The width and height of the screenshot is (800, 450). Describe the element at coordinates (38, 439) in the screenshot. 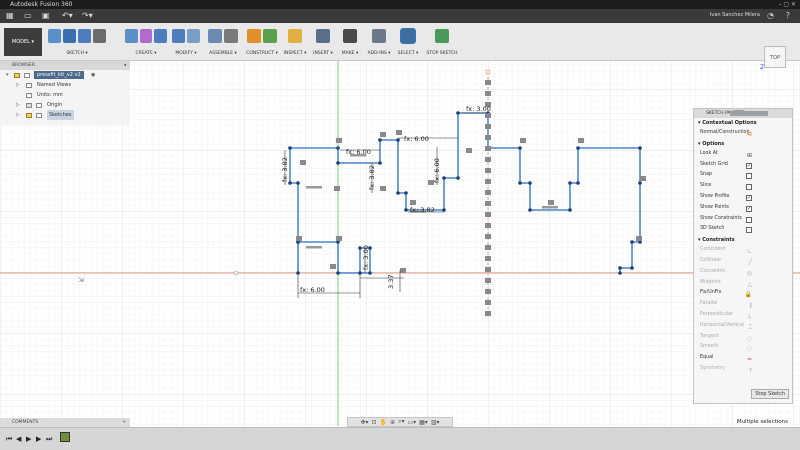

I see `timeline-forward-button: ▶` at that location.